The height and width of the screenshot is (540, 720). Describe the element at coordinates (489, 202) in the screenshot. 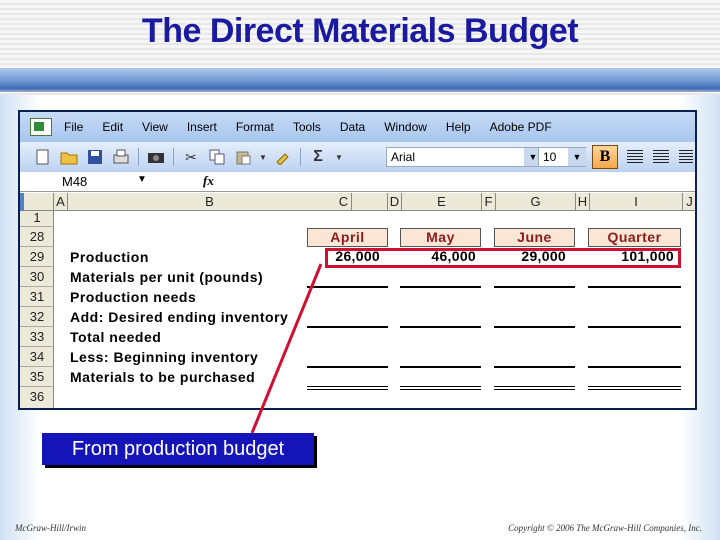

I see `column-header-f: F` at that location.